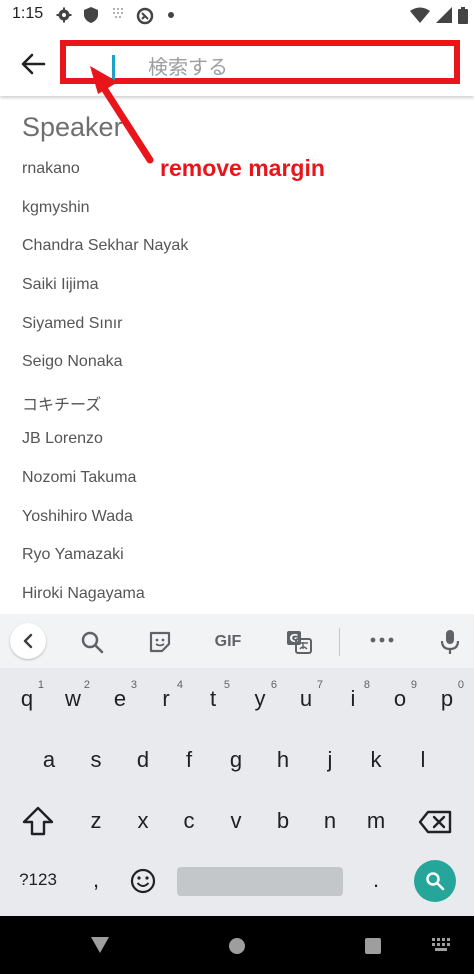  What do you see at coordinates (72, 324) in the screenshot?
I see `list-item: Siyamed Sınır` at bounding box center [72, 324].